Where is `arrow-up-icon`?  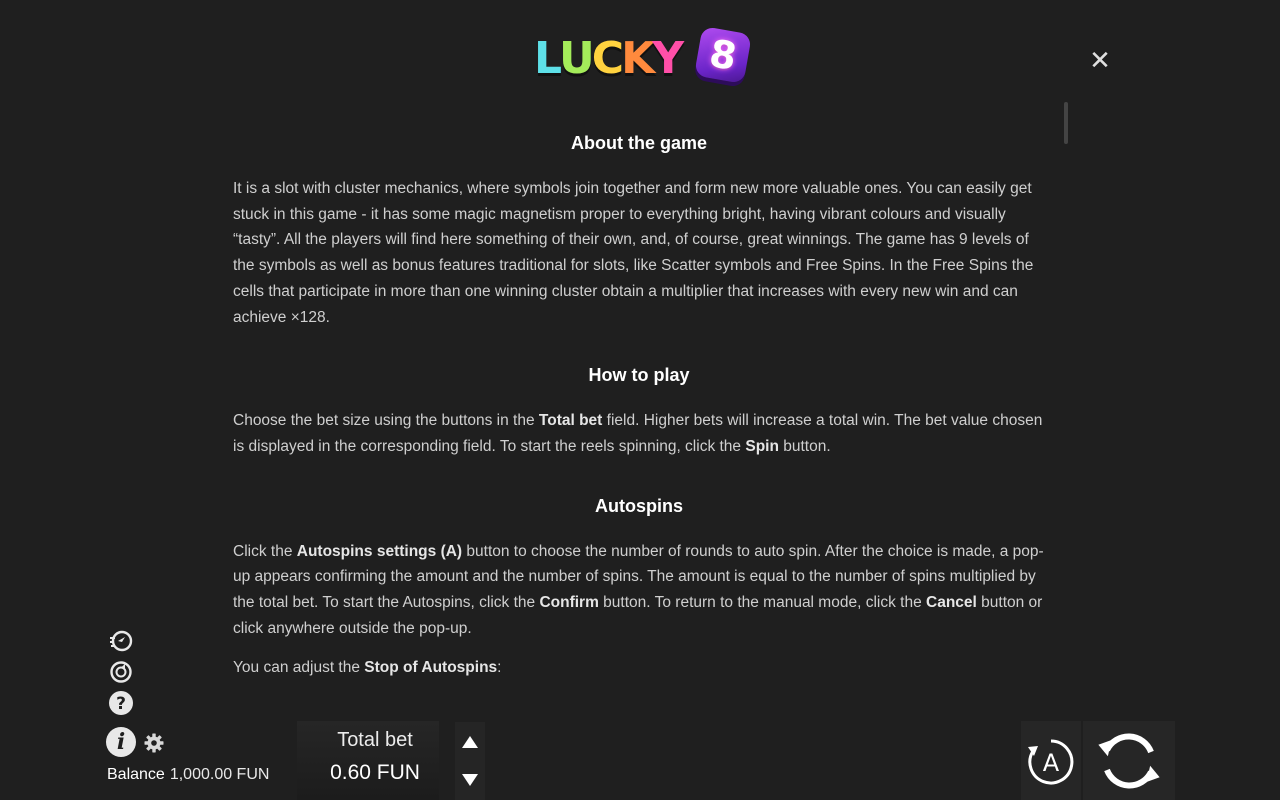 arrow-up-icon is located at coordinates (470, 742).